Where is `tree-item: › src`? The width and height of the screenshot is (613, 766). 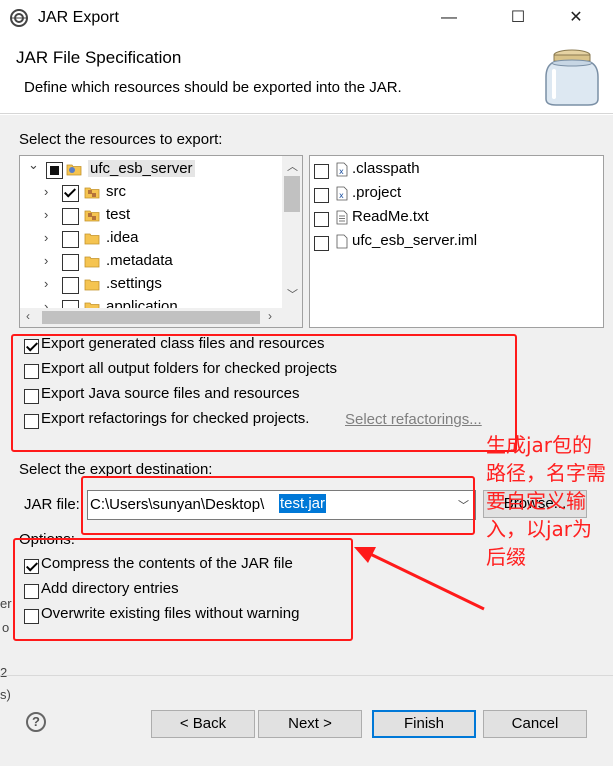
tree-item: › src is located at coordinates (151, 192).